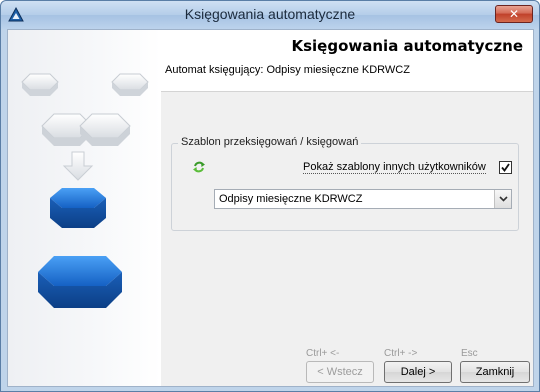  I want to click on template-select: Odpisy miesięczne KDRWCZ, so click(363, 199).